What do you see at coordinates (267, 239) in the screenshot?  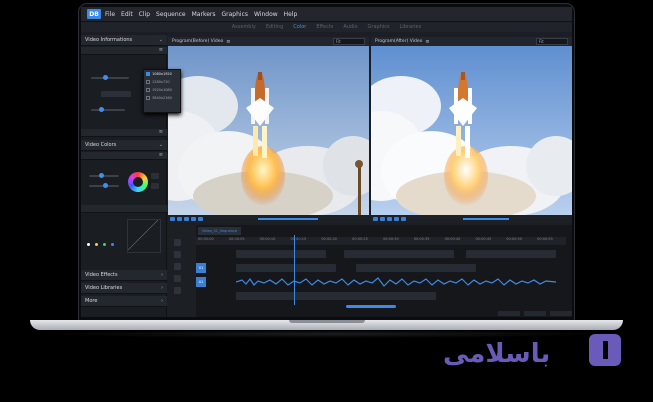 I see `ruler-label: 00:00:10` at bounding box center [267, 239].